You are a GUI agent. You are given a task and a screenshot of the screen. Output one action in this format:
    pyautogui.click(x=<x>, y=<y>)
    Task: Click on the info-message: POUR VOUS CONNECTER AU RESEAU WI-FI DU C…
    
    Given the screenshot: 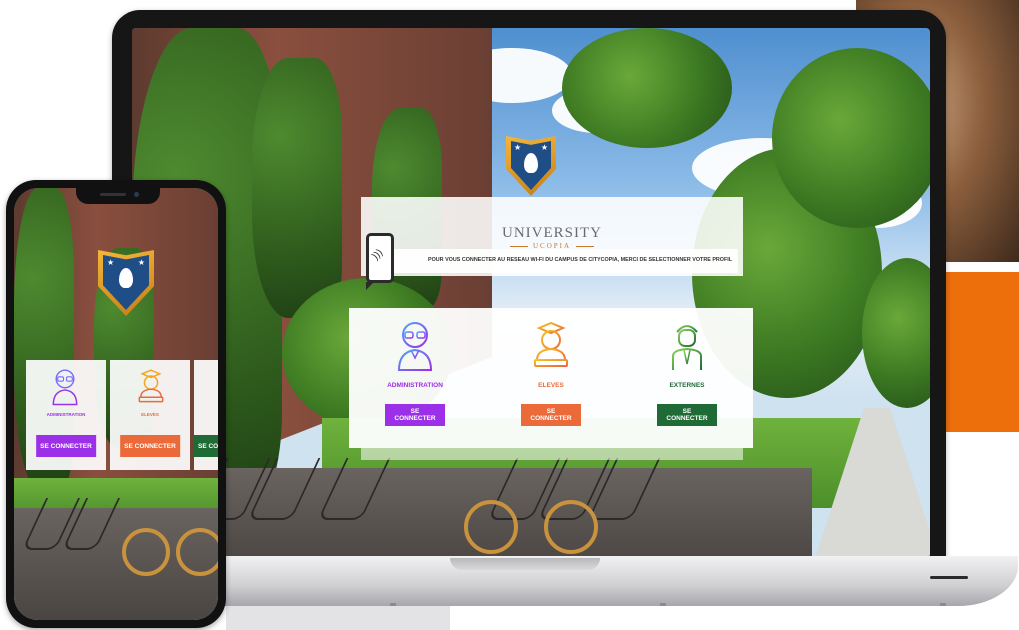 What is the action you would take?
    pyautogui.click(x=580, y=260)
    